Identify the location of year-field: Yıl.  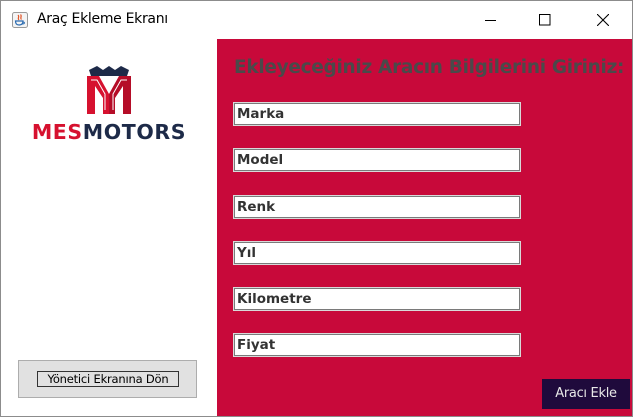
(377, 253).